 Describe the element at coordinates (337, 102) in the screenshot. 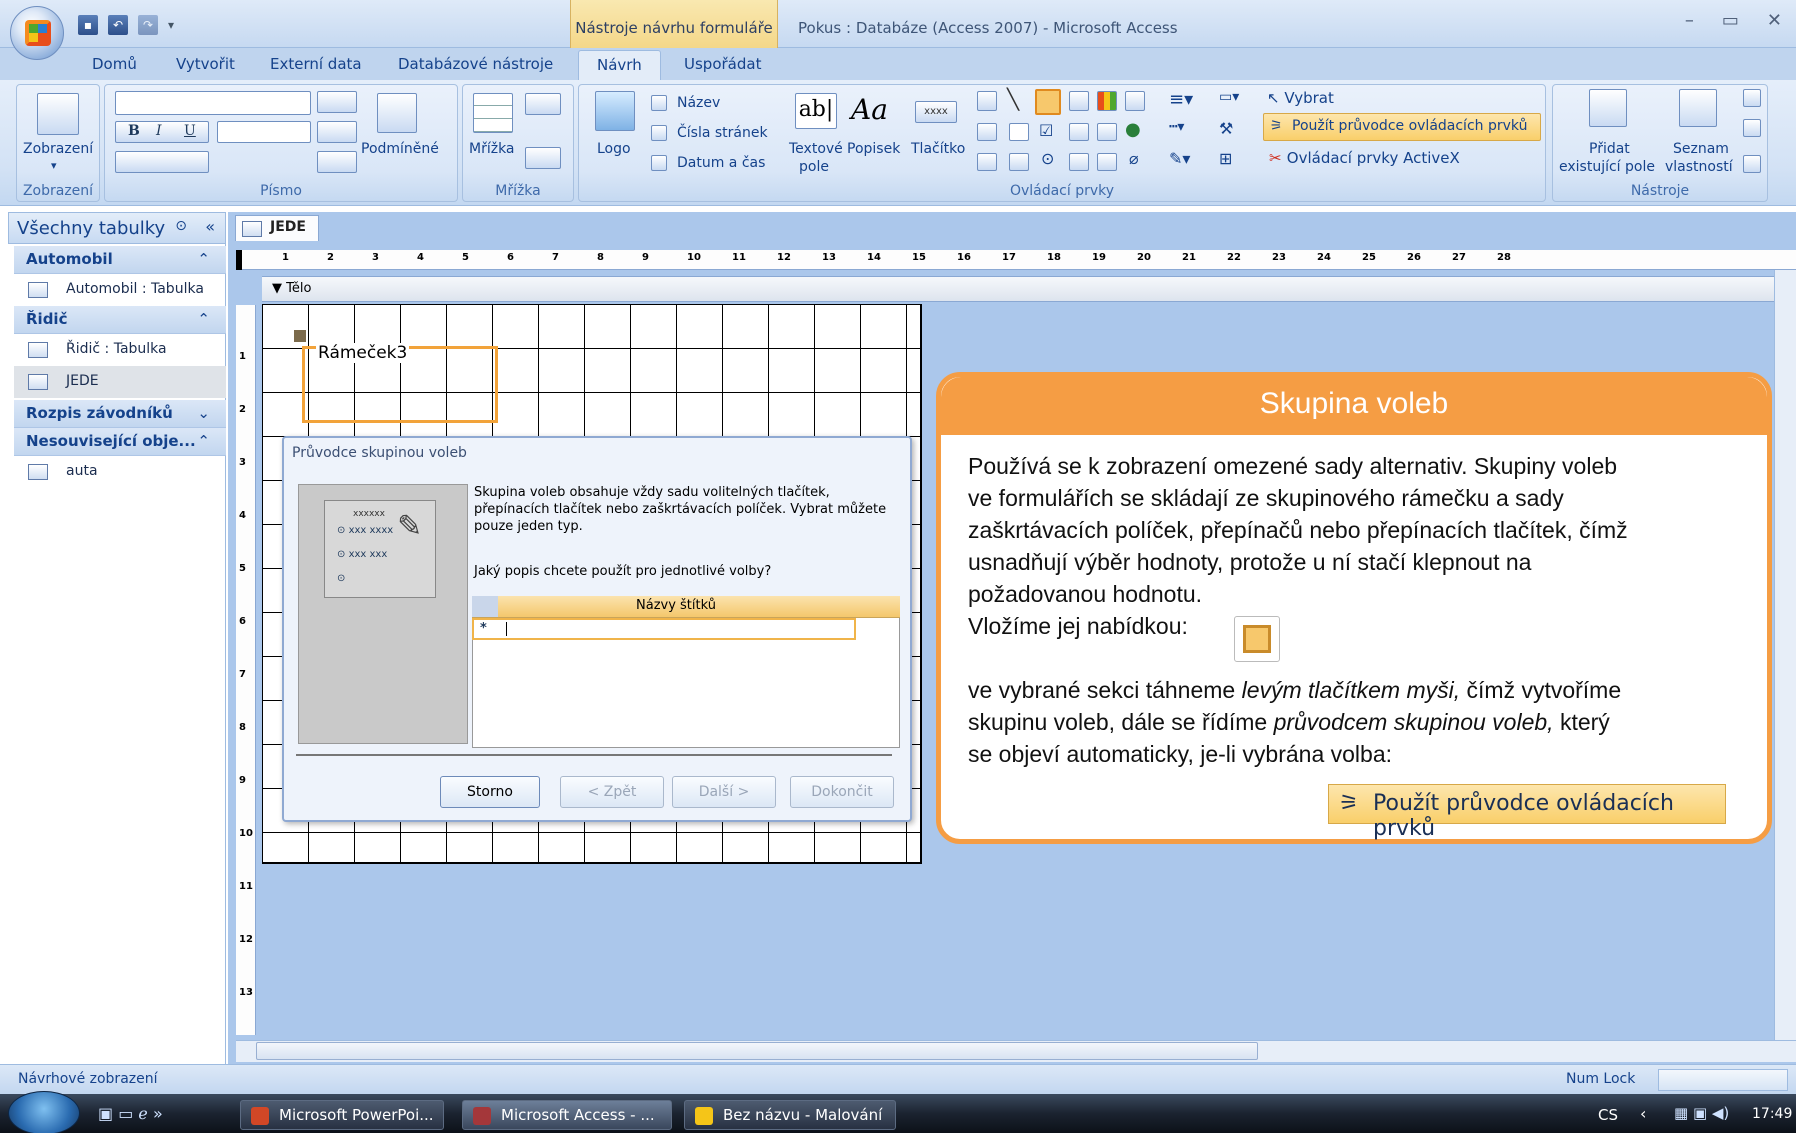

I see `font-color-icon` at that location.